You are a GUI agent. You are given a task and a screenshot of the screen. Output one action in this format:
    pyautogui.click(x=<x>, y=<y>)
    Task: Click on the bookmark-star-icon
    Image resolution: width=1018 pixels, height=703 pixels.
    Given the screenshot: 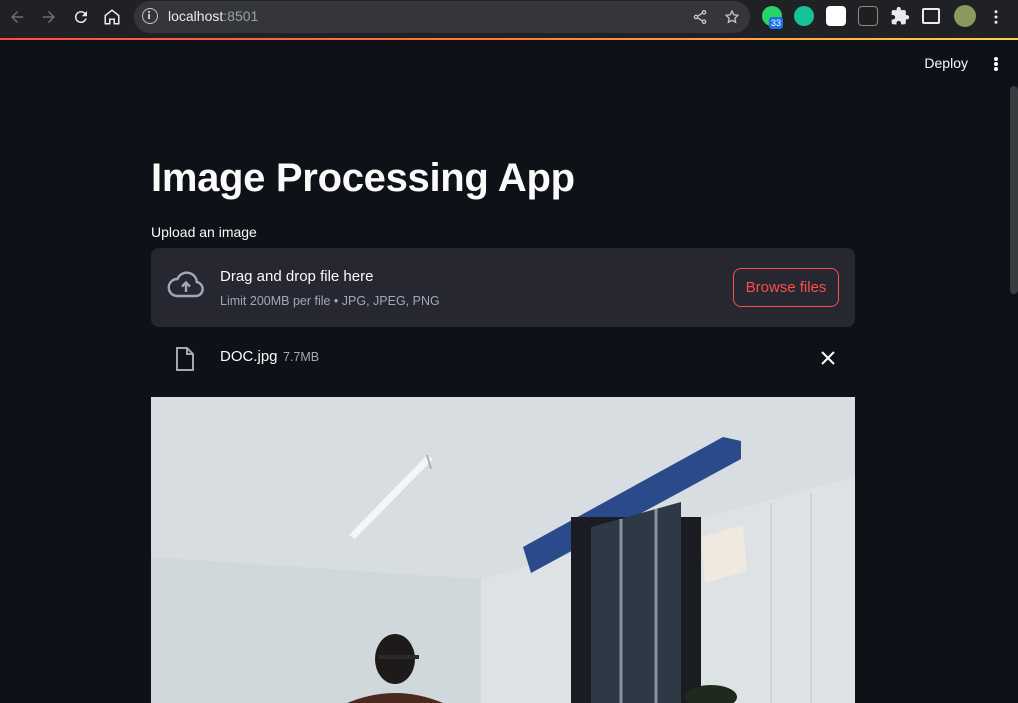 What is the action you would take?
    pyautogui.click(x=732, y=17)
    